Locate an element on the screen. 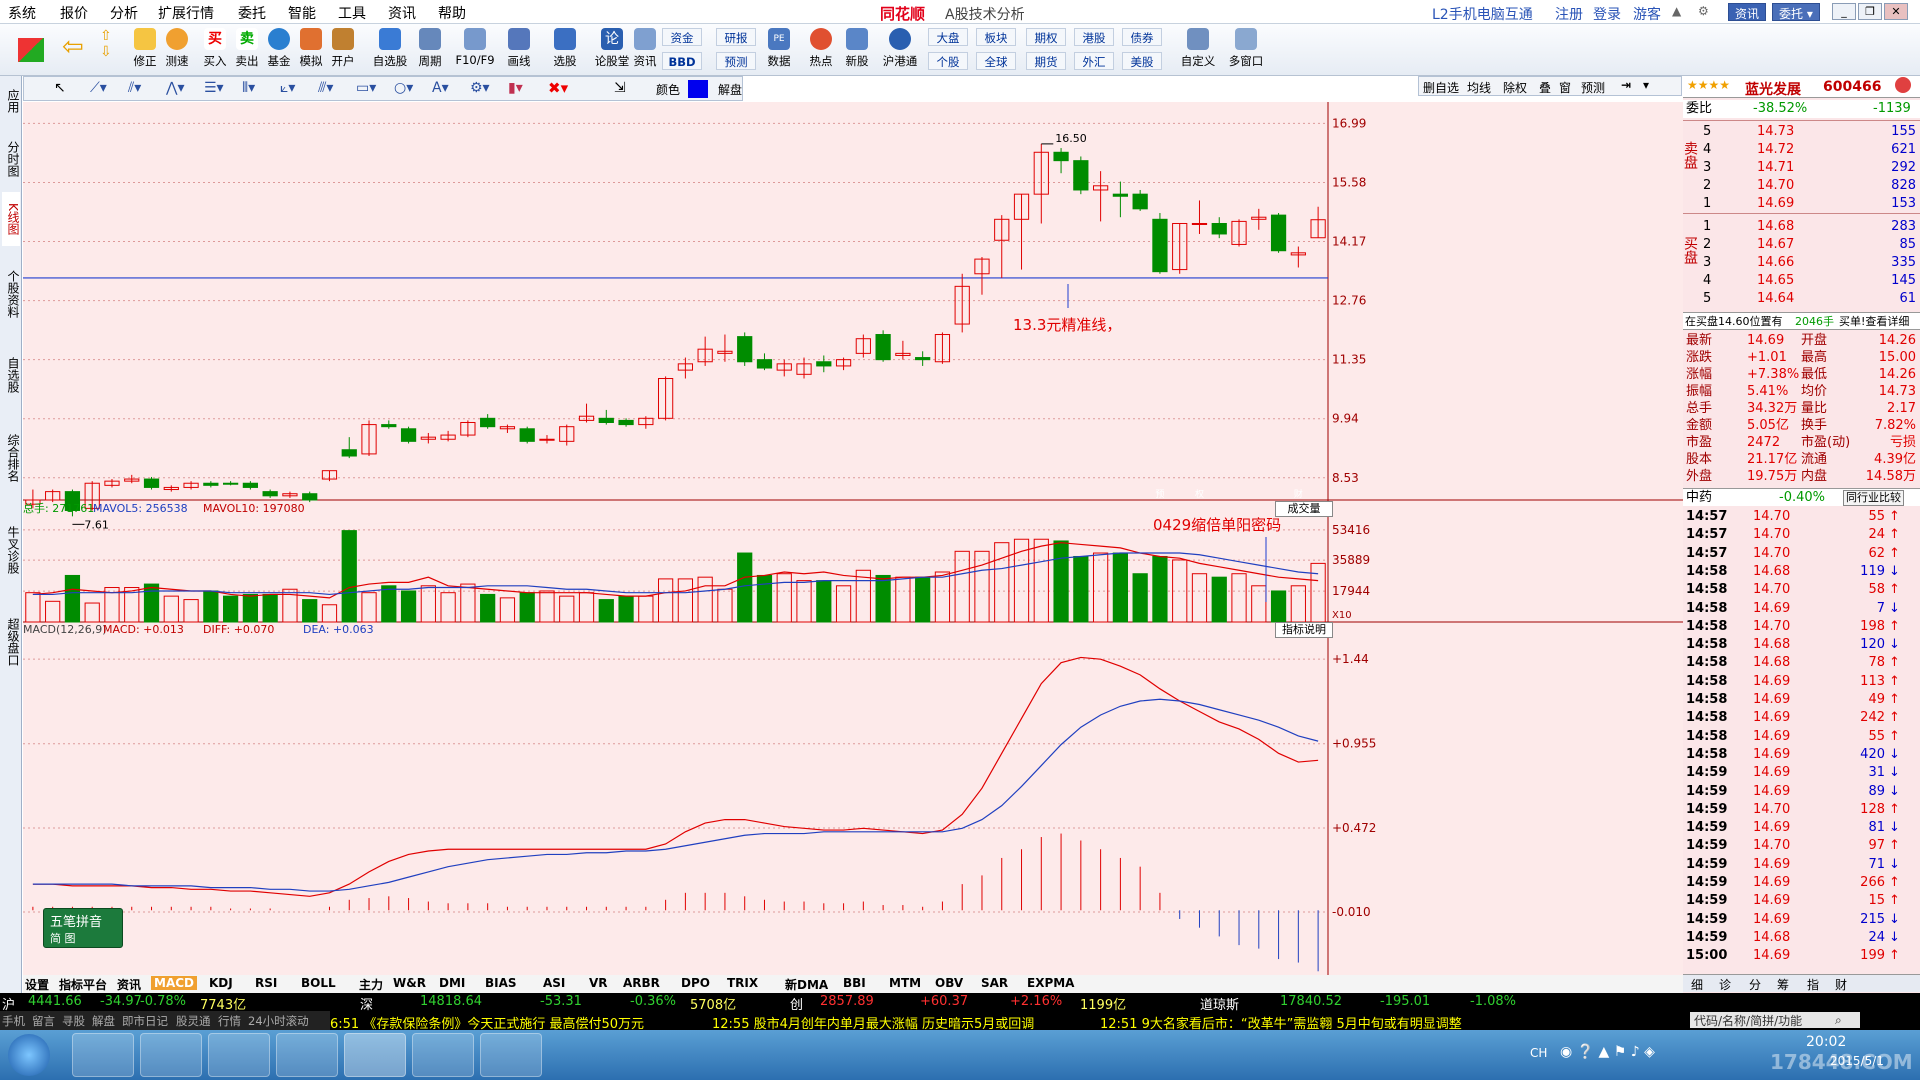  indicator-tab-16: 新DMA is located at coordinates (806, 984).